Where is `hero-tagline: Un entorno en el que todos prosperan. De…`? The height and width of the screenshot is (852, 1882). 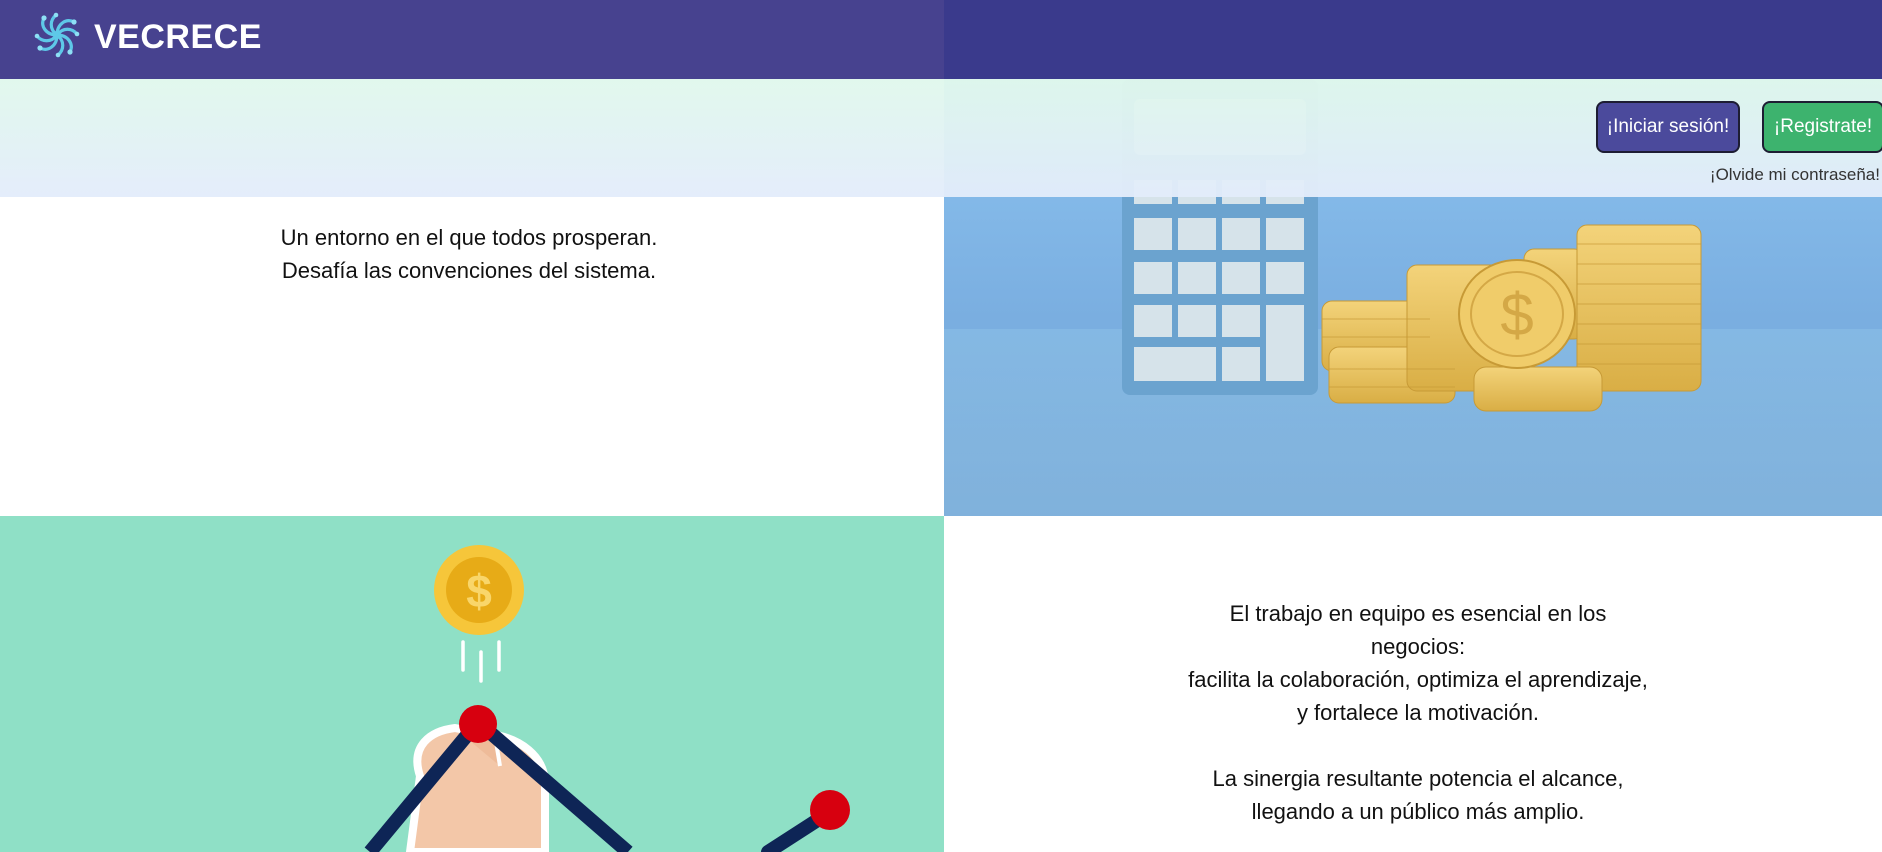
hero-tagline: Un entorno en el que todos prosperan. De… is located at coordinates (469, 254).